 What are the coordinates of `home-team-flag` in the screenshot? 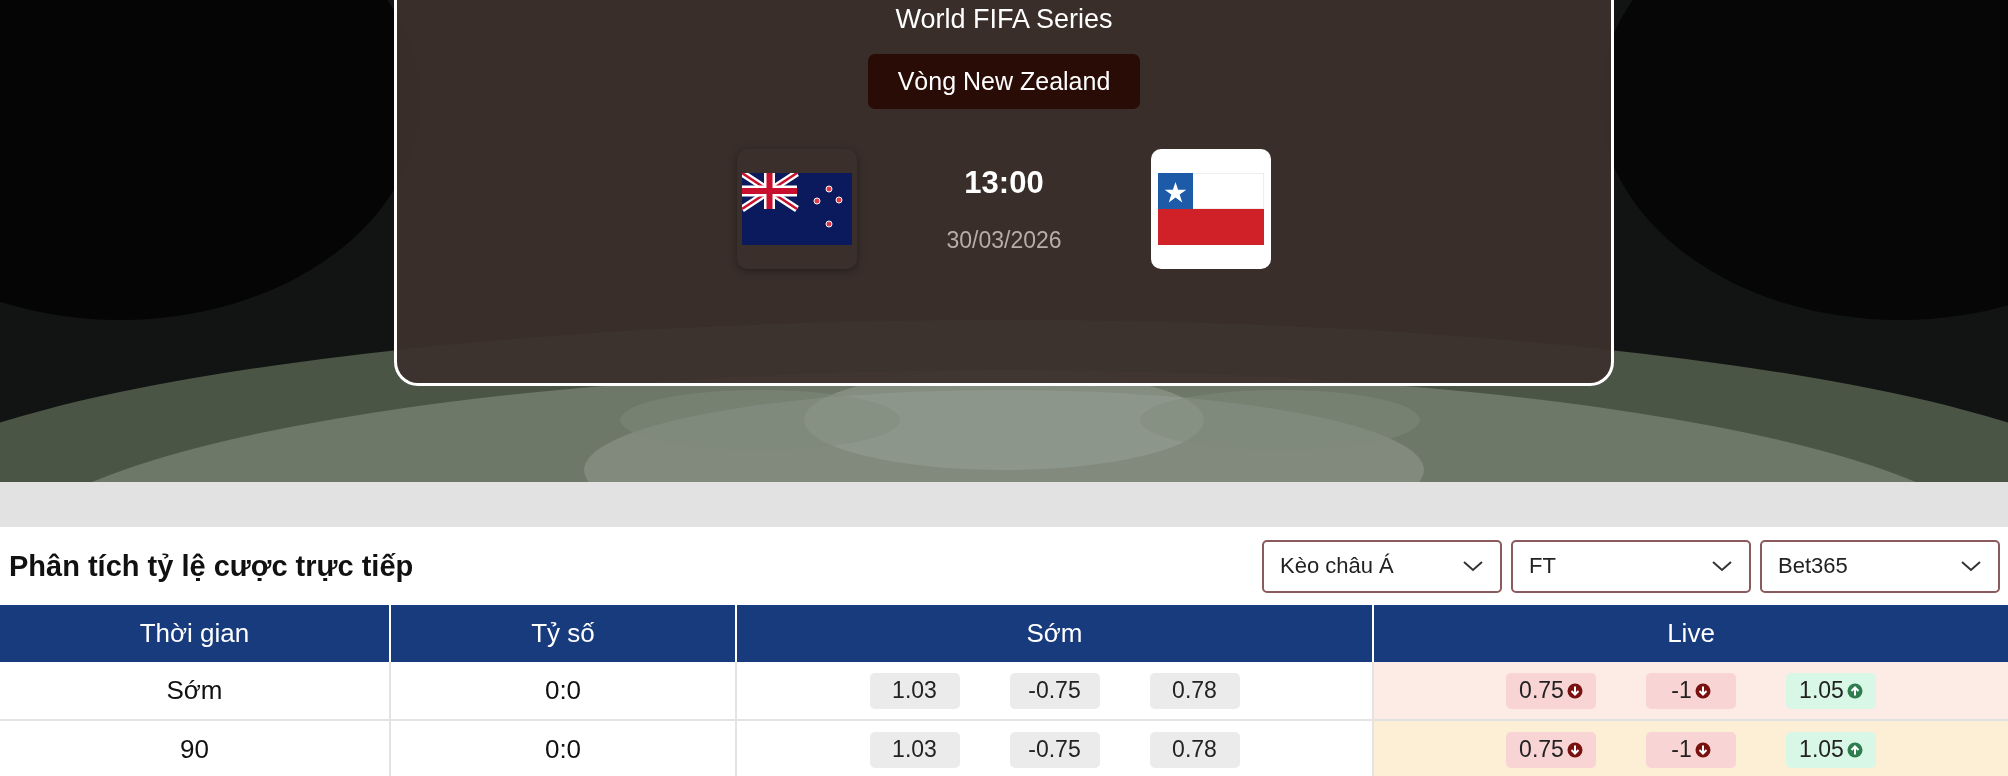 It's located at (797, 209).